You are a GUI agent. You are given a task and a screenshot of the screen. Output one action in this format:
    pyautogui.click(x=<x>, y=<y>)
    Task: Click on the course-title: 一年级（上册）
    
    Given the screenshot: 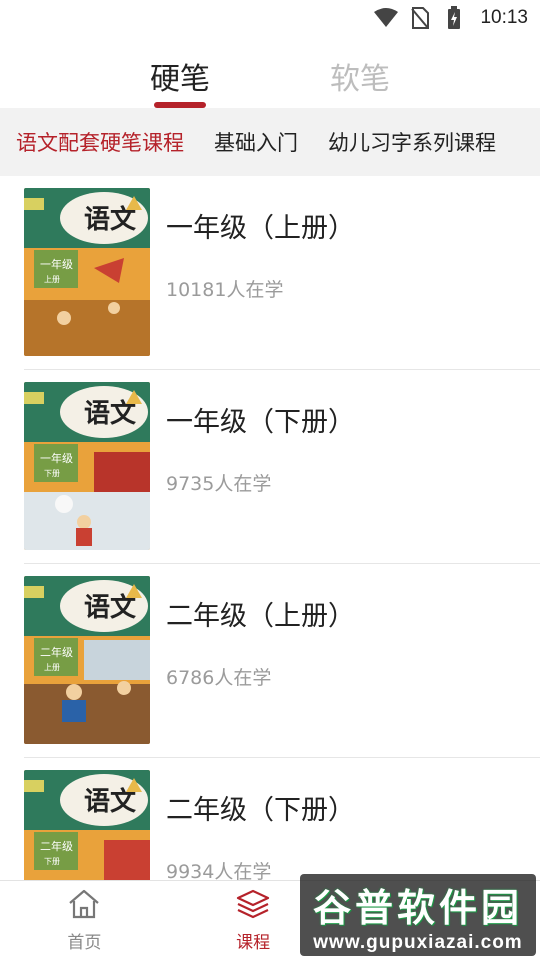 What is the action you would take?
    pyautogui.click(x=260, y=228)
    